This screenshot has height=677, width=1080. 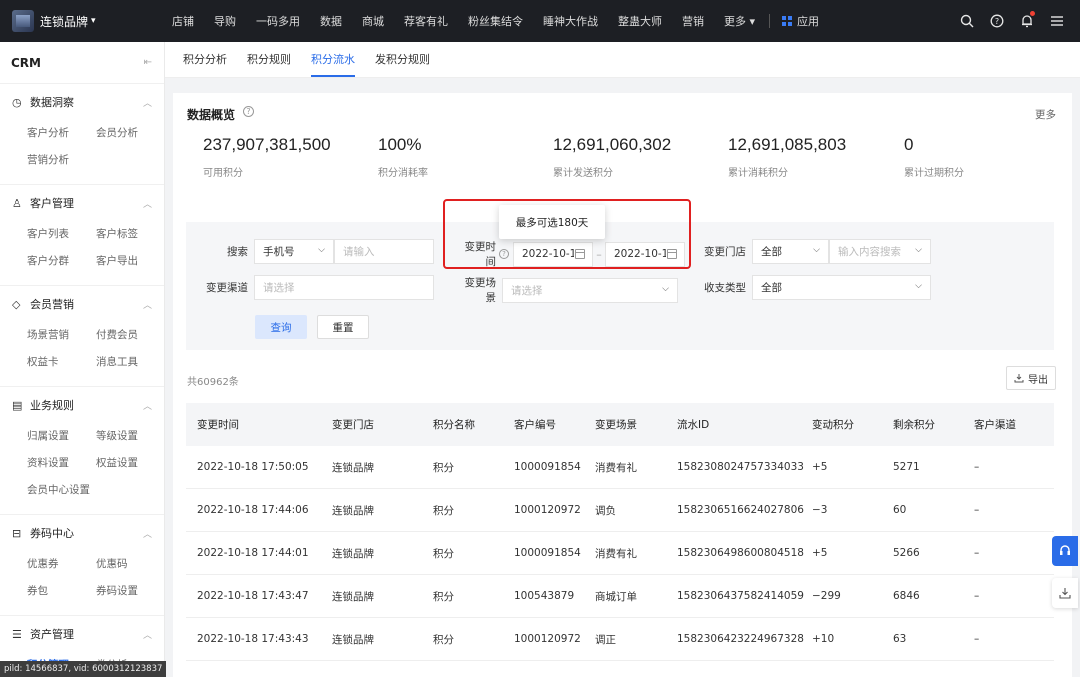 I want to click on type-select: 全部 ⌵, so click(x=841, y=287).